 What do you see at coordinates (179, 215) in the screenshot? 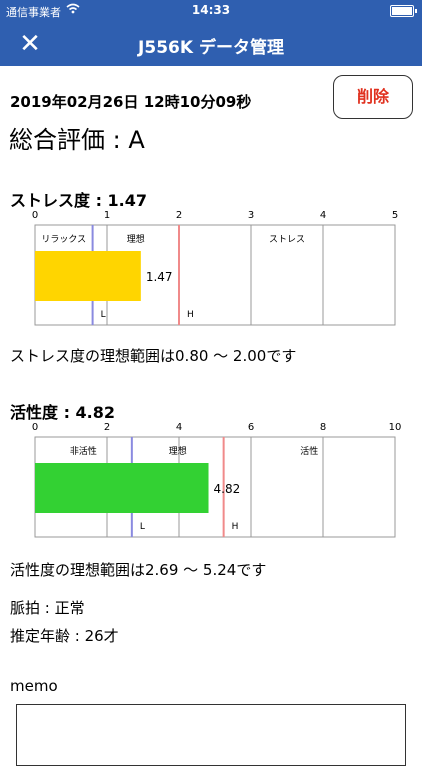
I see `stress-tick-label: 2` at bounding box center [179, 215].